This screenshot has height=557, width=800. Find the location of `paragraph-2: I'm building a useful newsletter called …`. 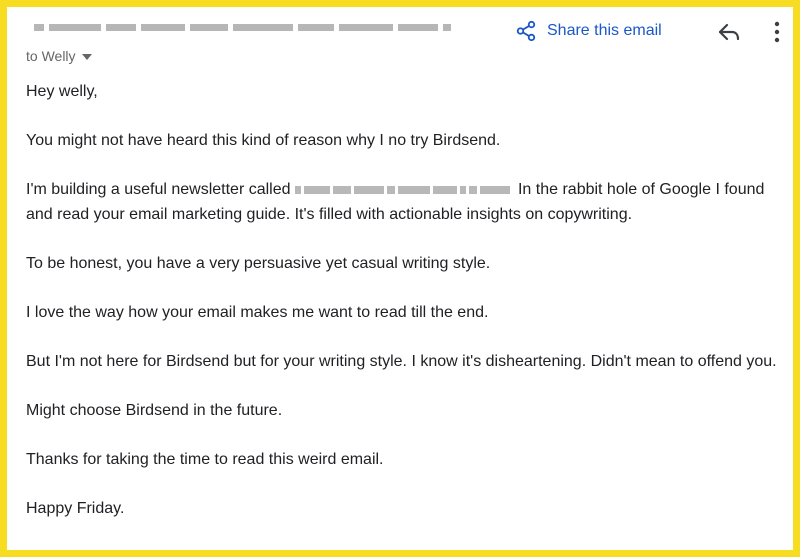

paragraph-2: I'm building a useful newsletter called … is located at coordinates (408, 202).